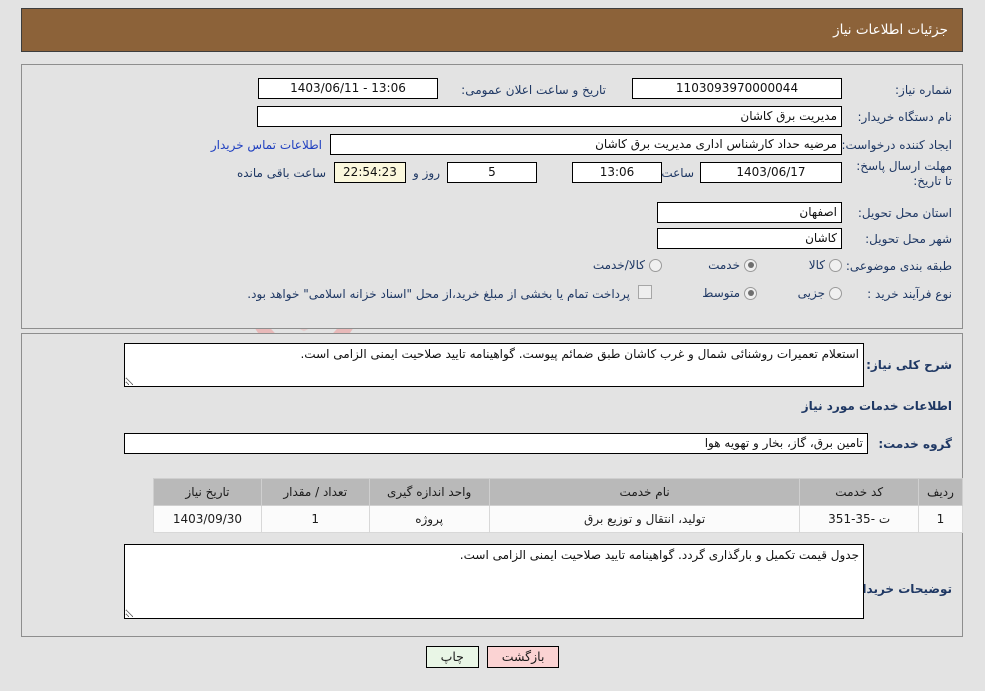 The image size is (985, 691). Describe the element at coordinates (909, 294) in the screenshot. I see `purchase-type-label: نوع فرآیند خرید :` at that location.